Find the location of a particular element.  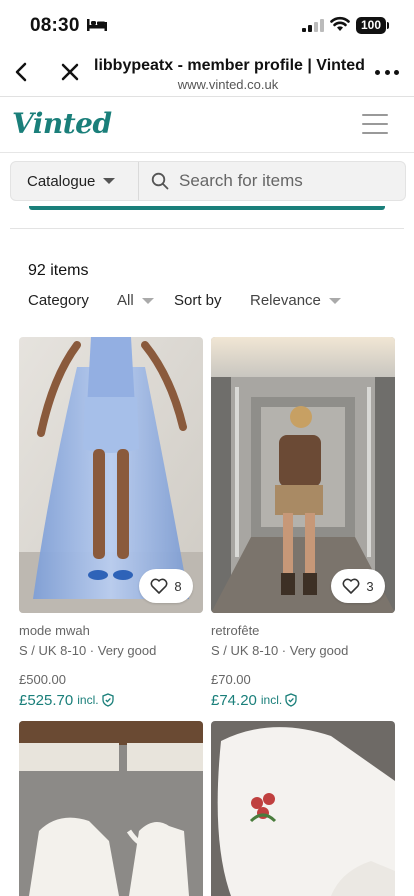

item-brand: retrofête is located at coordinates (303, 631).